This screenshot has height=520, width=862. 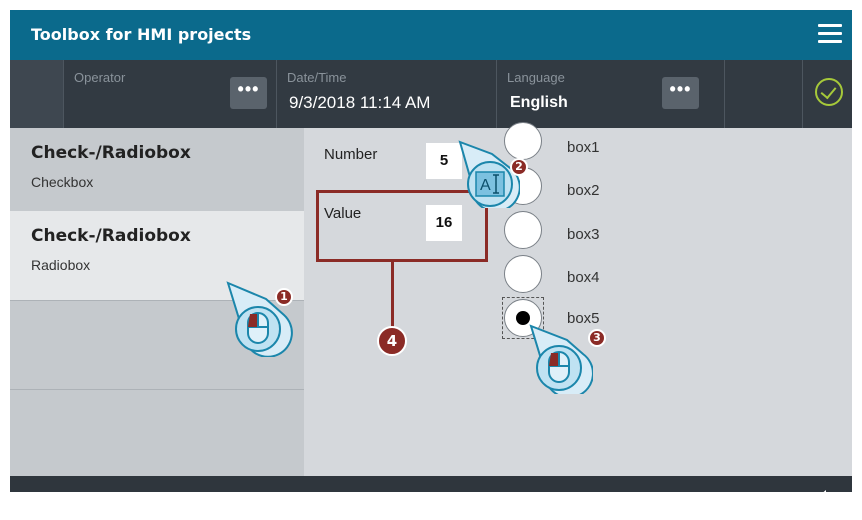 What do you see at coordinates (583, 234) in the screenshot?
I see `radio-label-box3: box3` at bounding box center [583, 234].